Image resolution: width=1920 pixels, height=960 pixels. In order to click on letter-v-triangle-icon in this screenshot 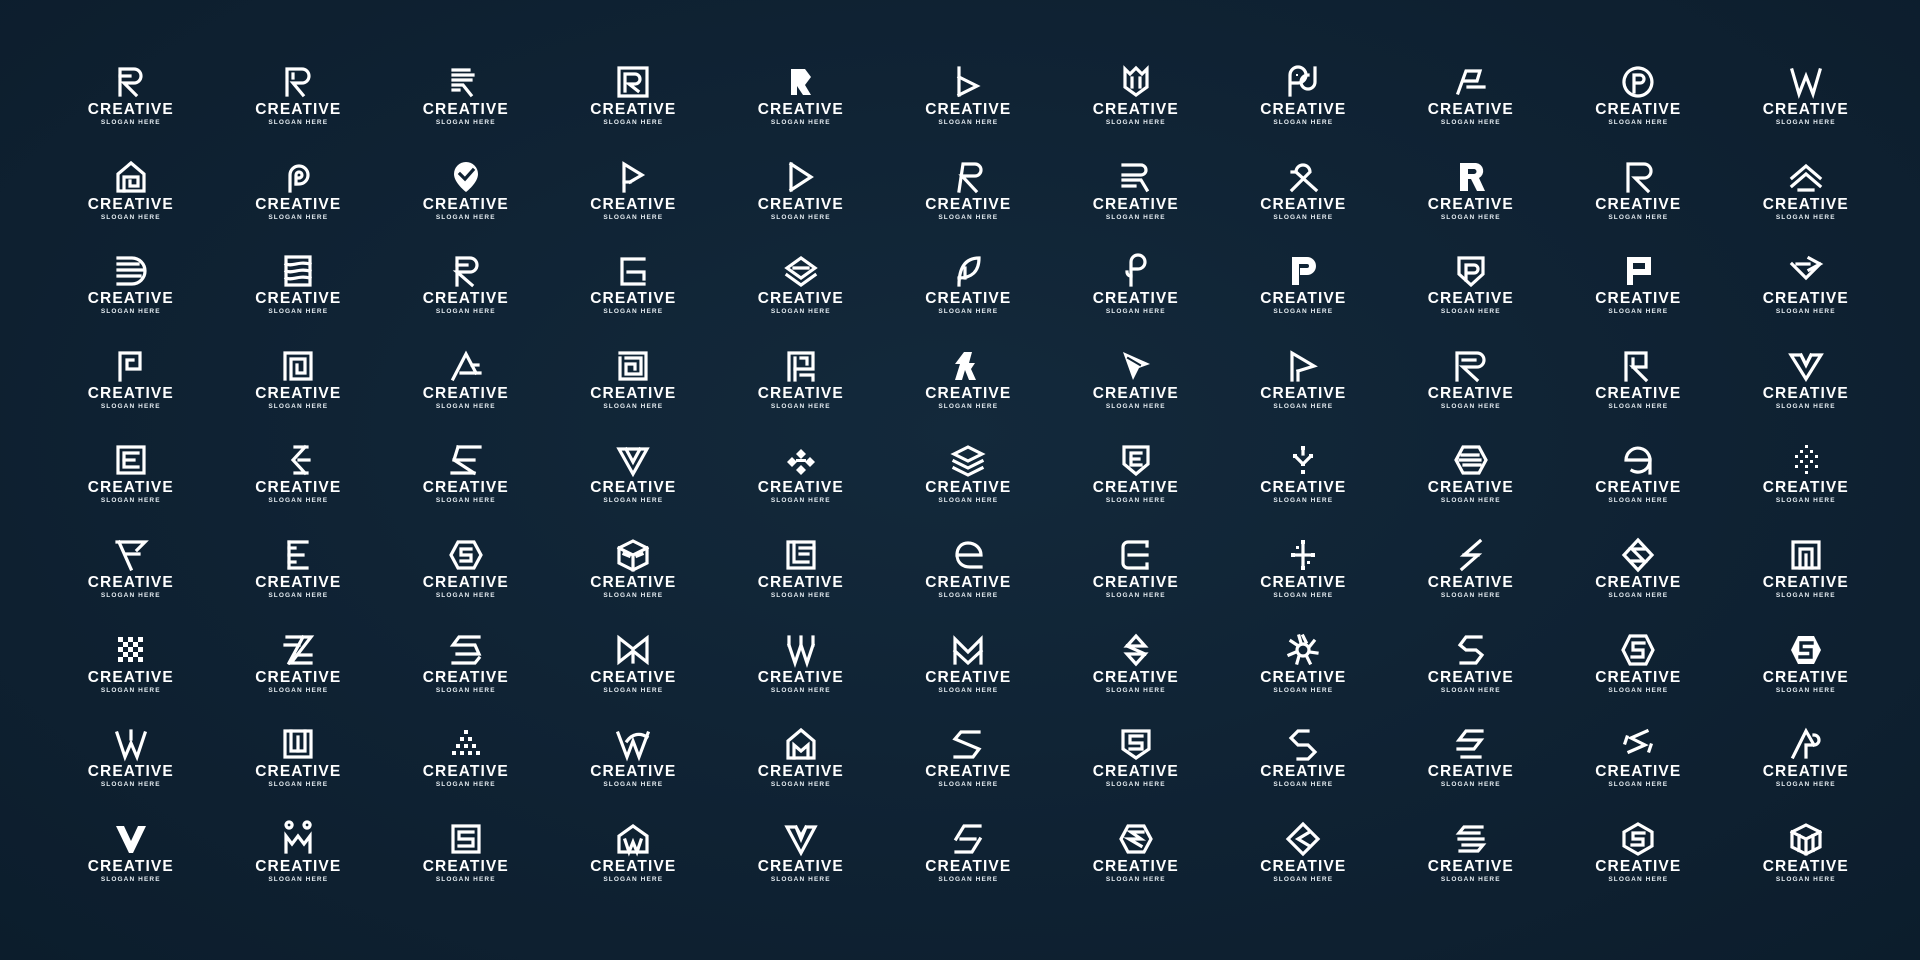, I will do `click(633, 460)`.